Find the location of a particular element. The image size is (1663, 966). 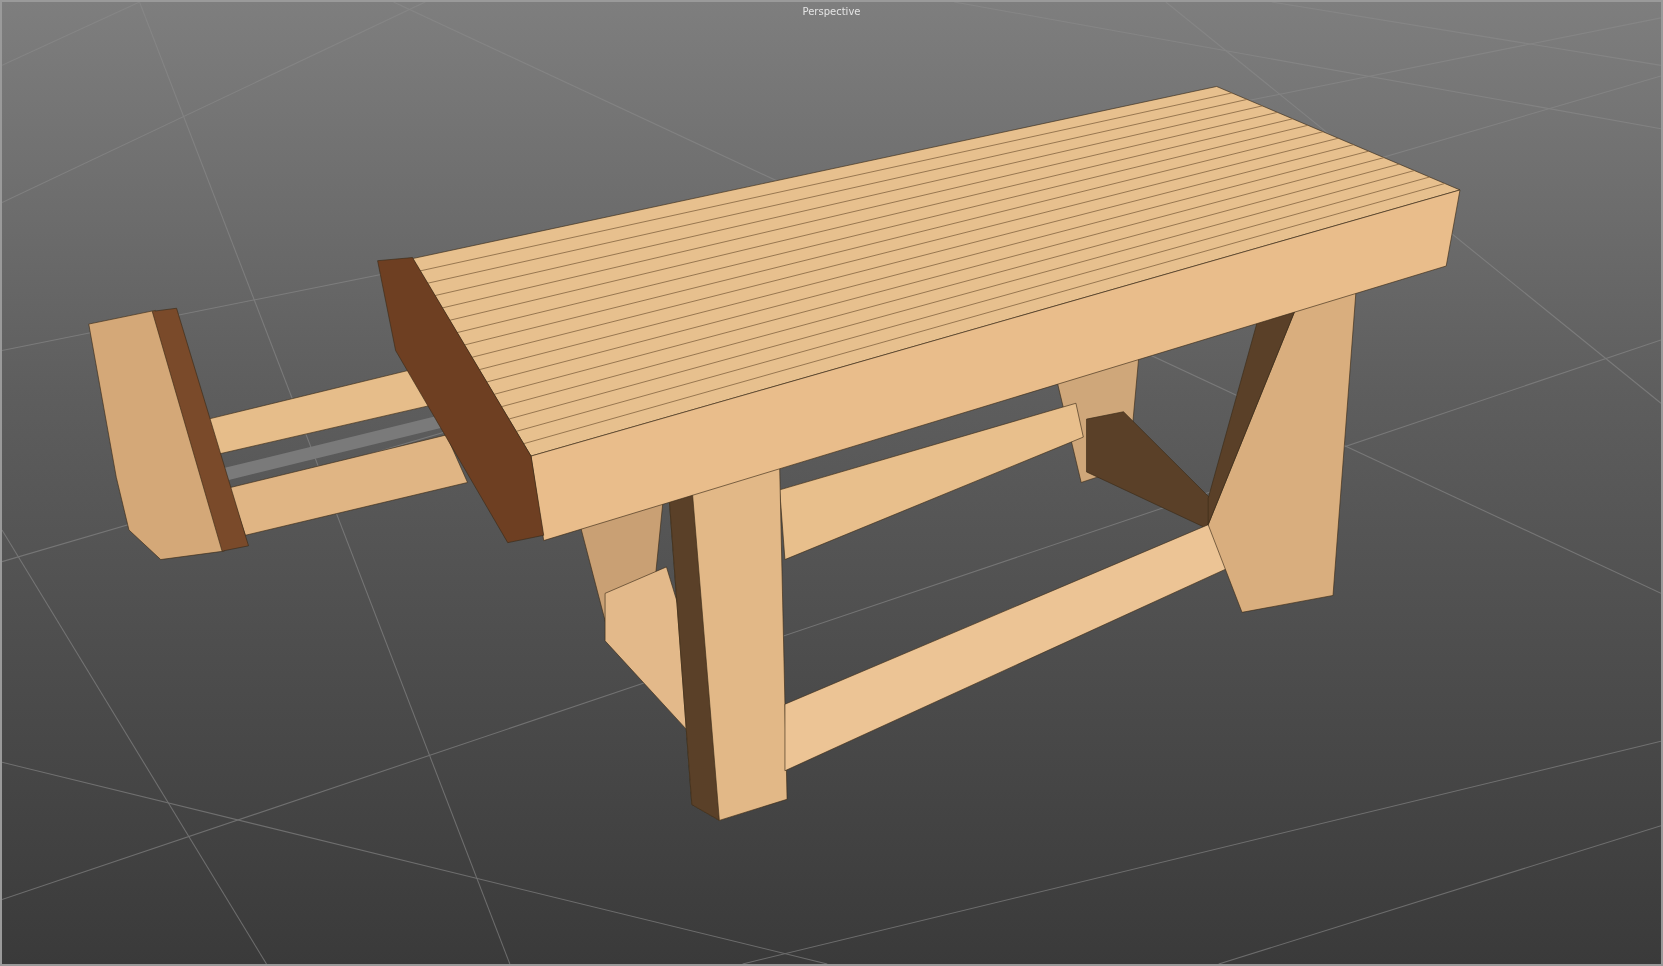

viewport-title: Perspective is located at coordinates (831, 11).